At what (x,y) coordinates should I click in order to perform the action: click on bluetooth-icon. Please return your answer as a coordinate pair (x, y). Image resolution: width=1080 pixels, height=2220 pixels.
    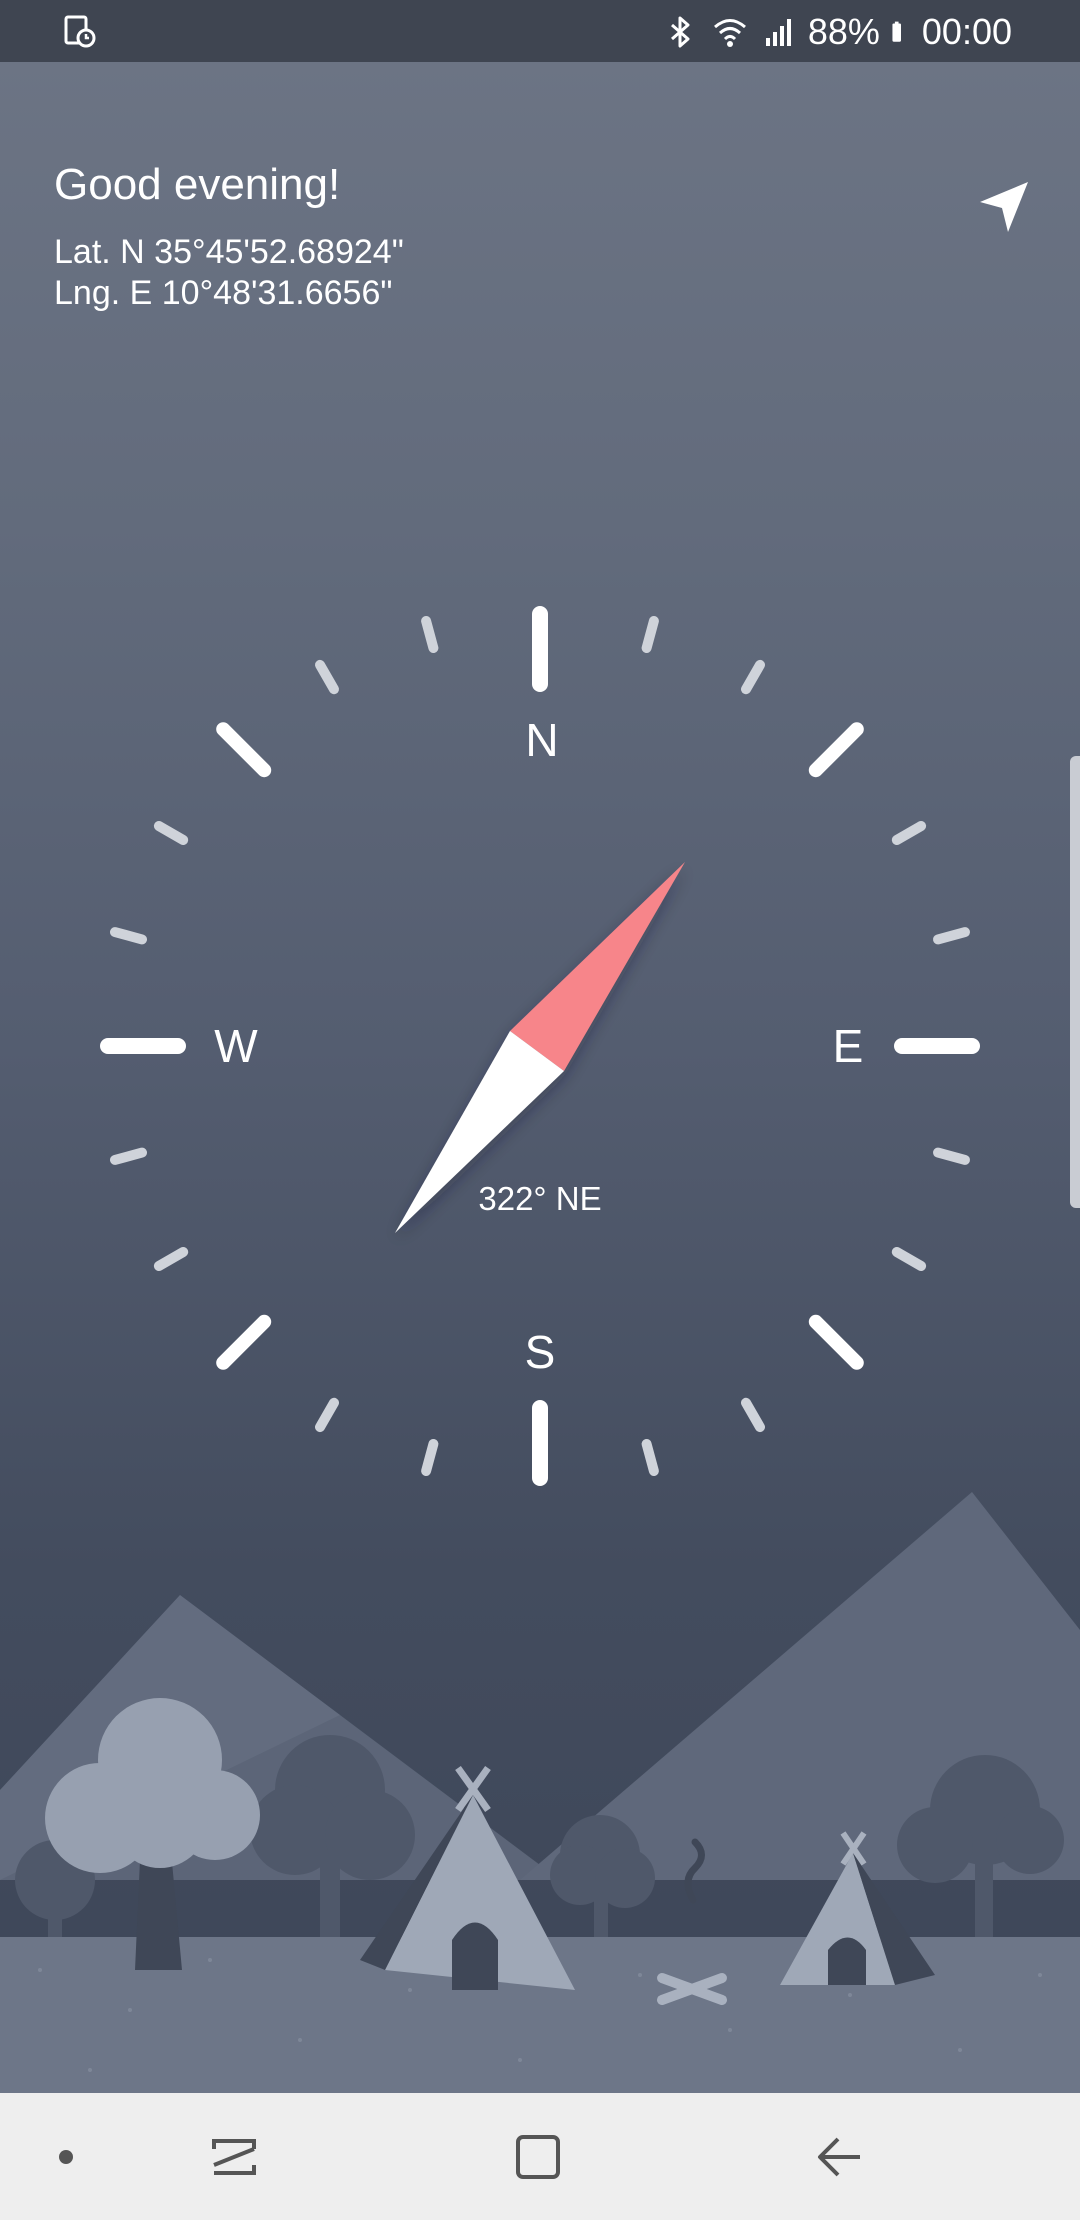
    Looking at the image, I should click on (680, 32).